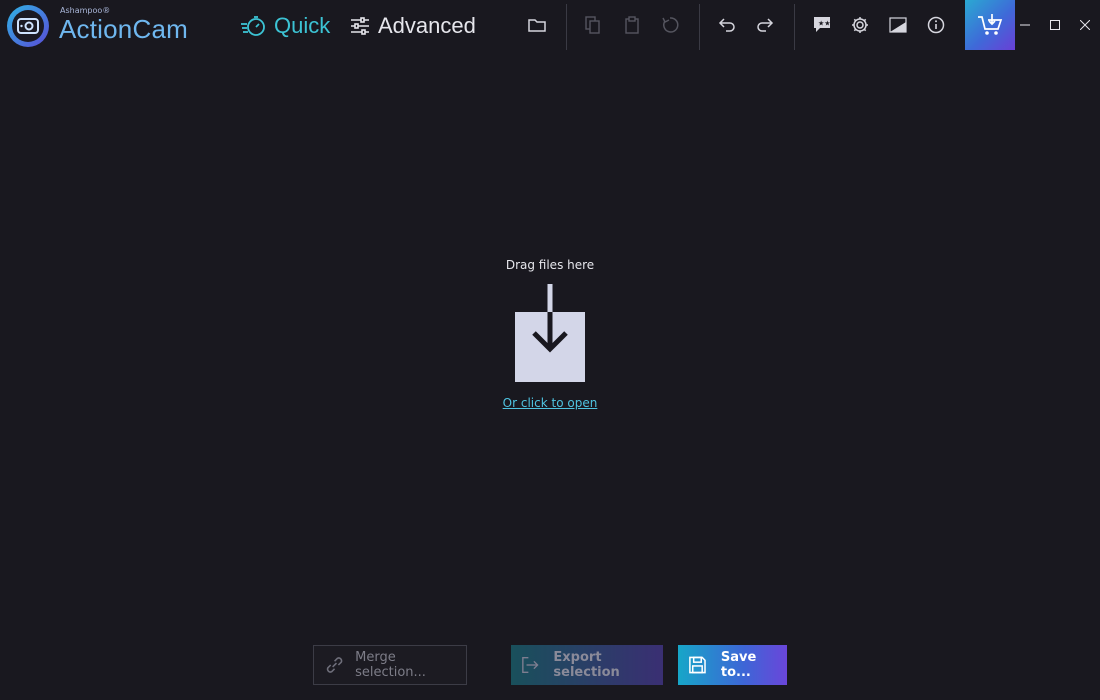 The height and width of the screenshot is (700, 1100). What do you see at coordinates (550, 333) in the screenshot?
I see `drop-files-icon` at bounding box center [550, 333].